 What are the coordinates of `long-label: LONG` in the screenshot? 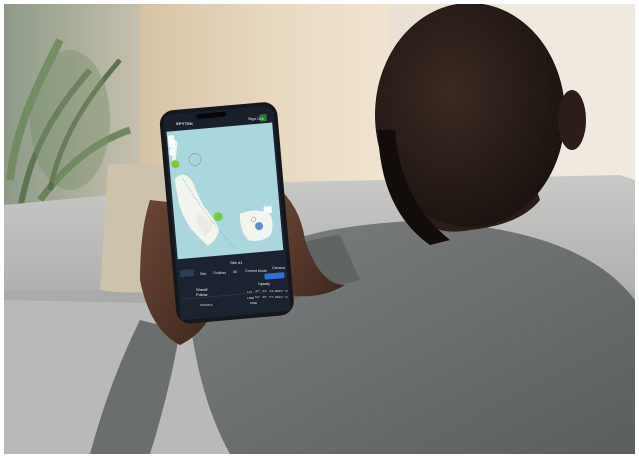 It's located at (251, 298).